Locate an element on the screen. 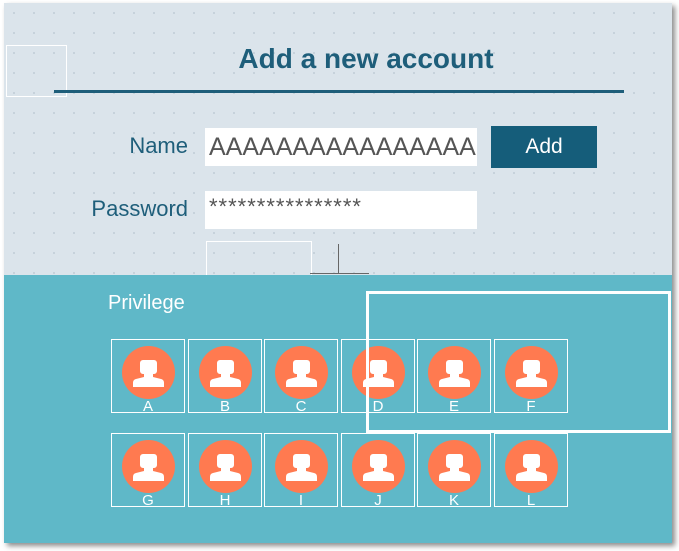  user-tile-label: A is located at coordinates (147, 406).